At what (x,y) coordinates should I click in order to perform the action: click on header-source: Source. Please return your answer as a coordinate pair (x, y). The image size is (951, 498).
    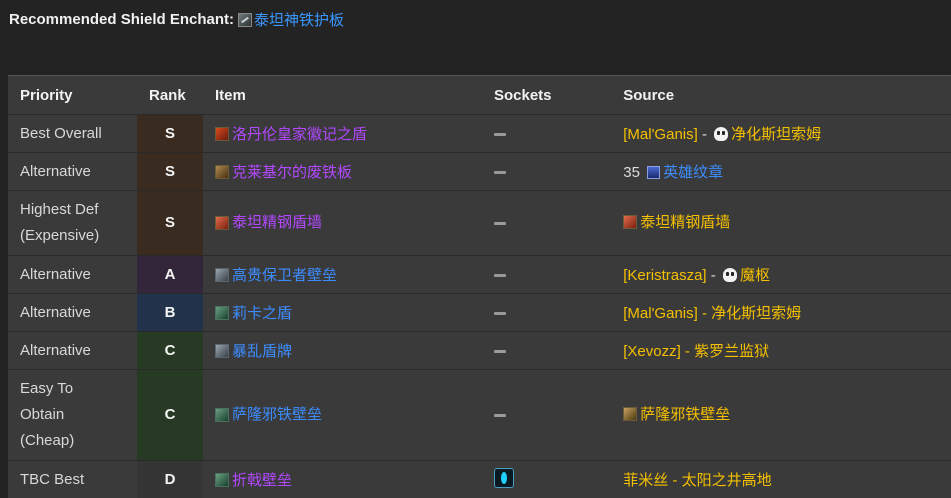
    Looking at the image, I should click on (781, 95).